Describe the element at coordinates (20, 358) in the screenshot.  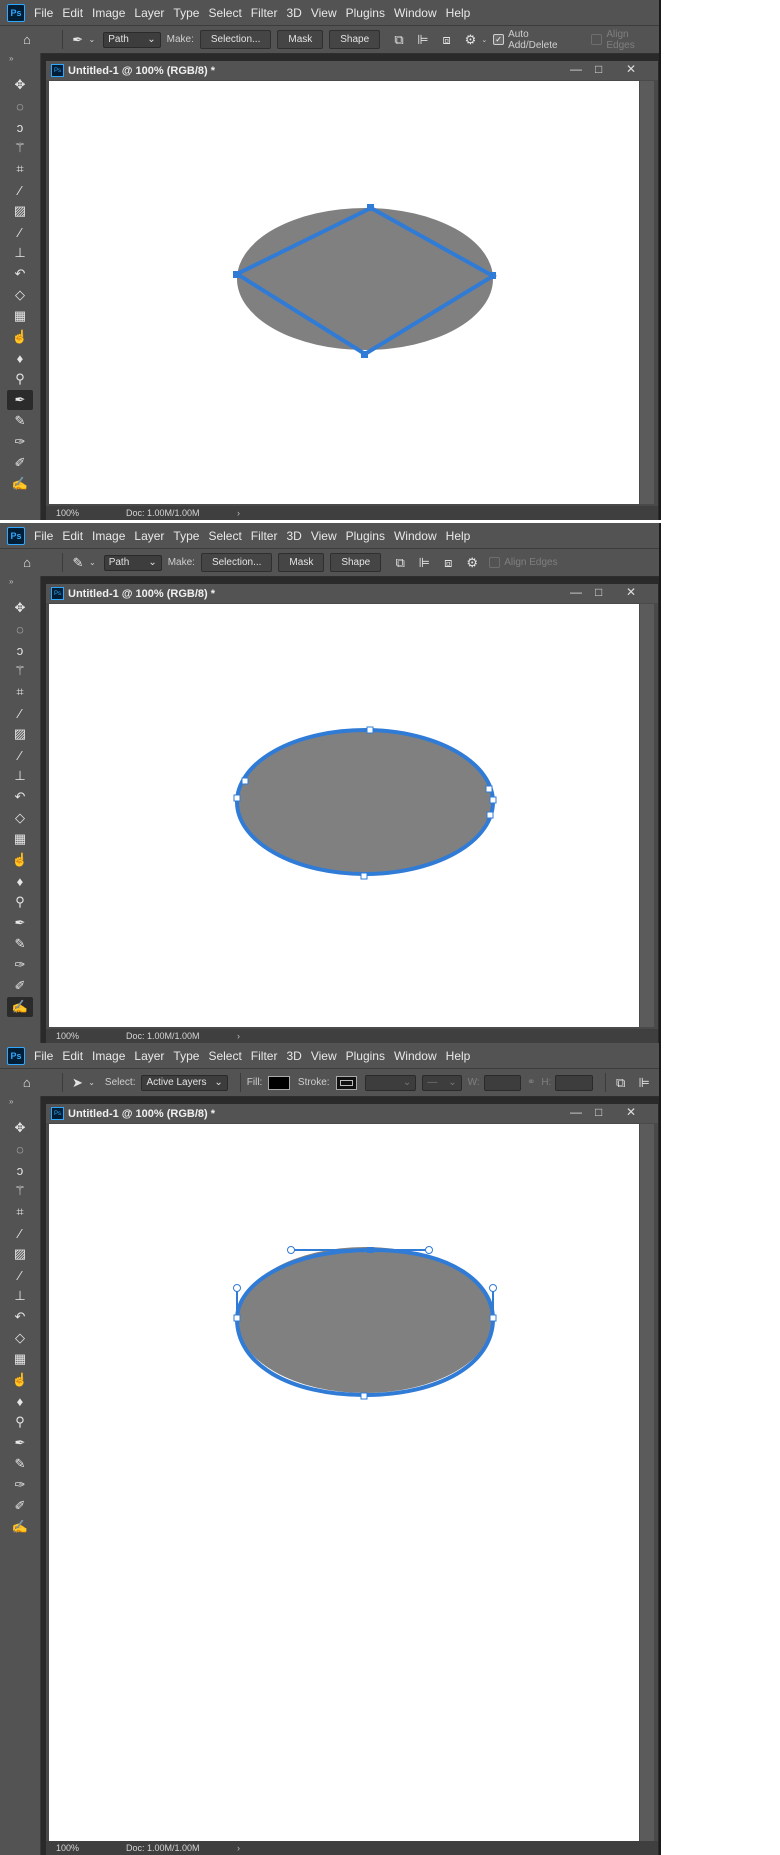
I see `blur-icon: ♦` at that location.